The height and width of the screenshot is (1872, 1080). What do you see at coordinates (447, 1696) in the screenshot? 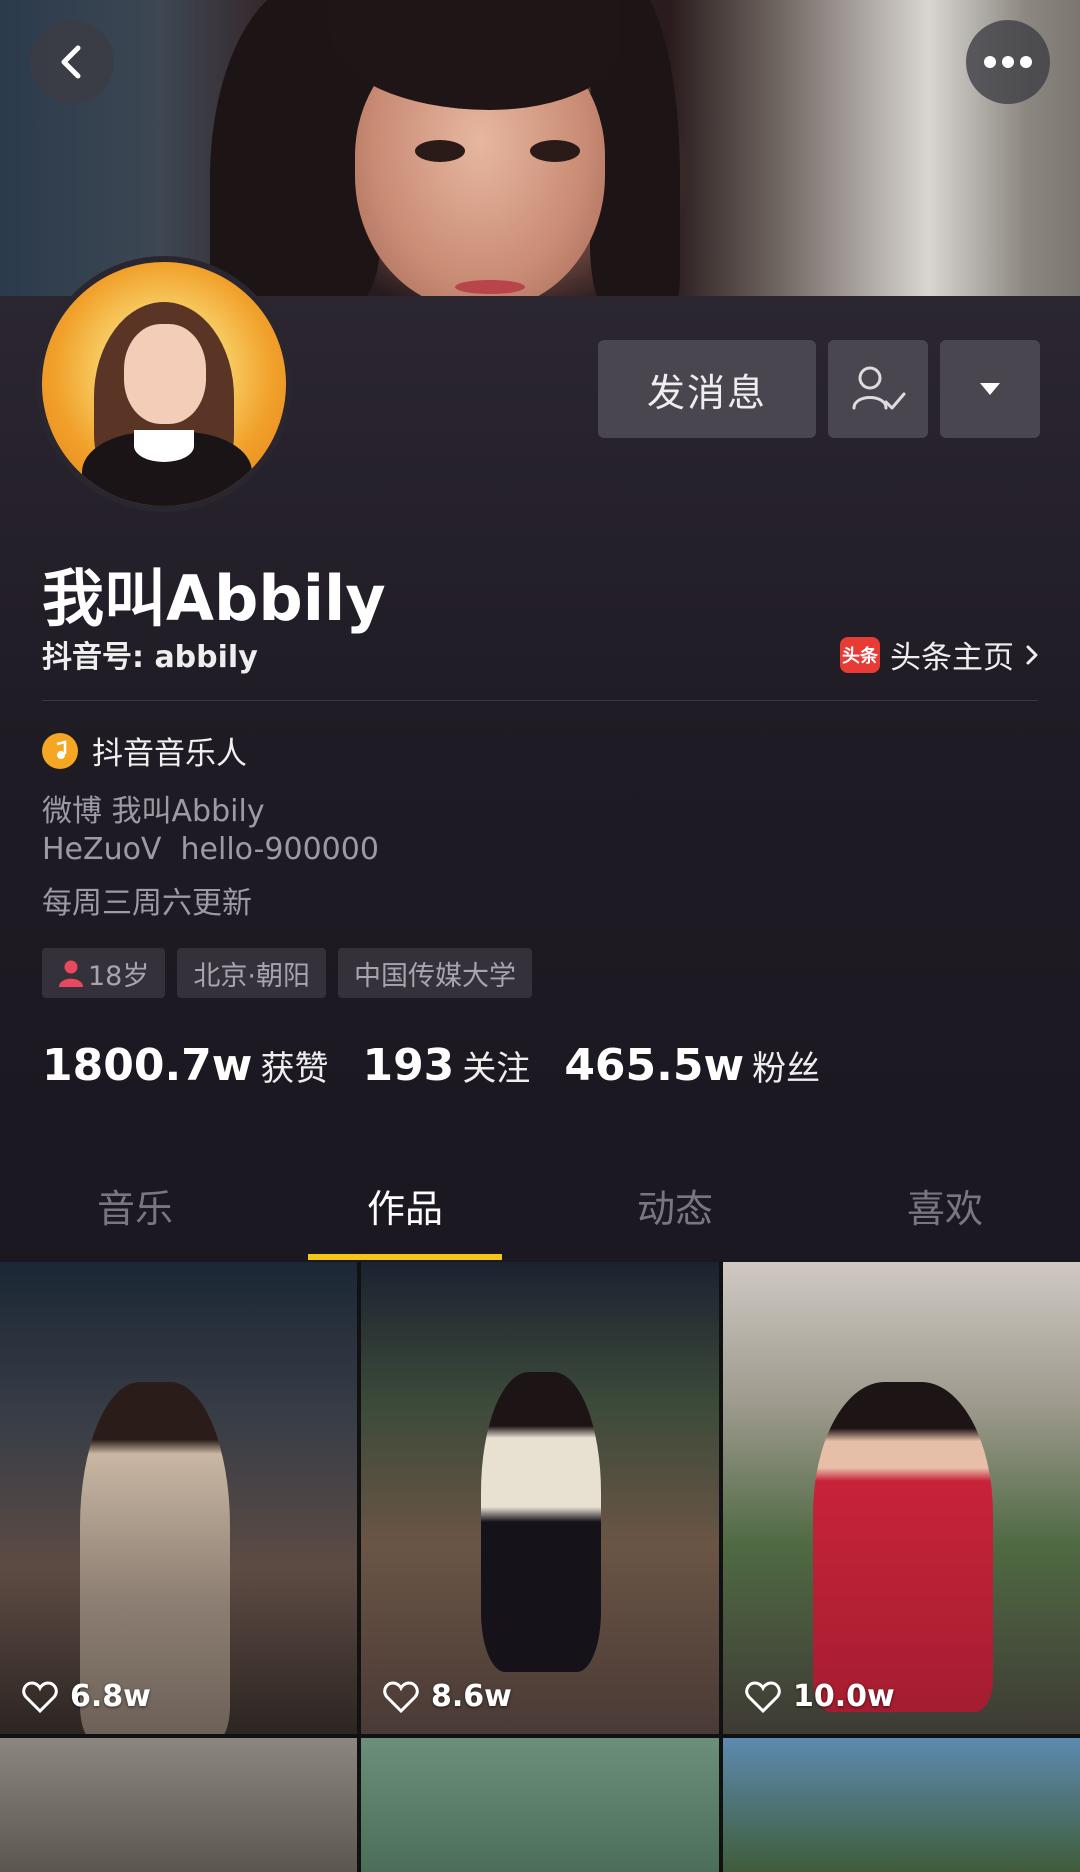
I see `like-count: 8.6w` at bounding box center [447, 1696].